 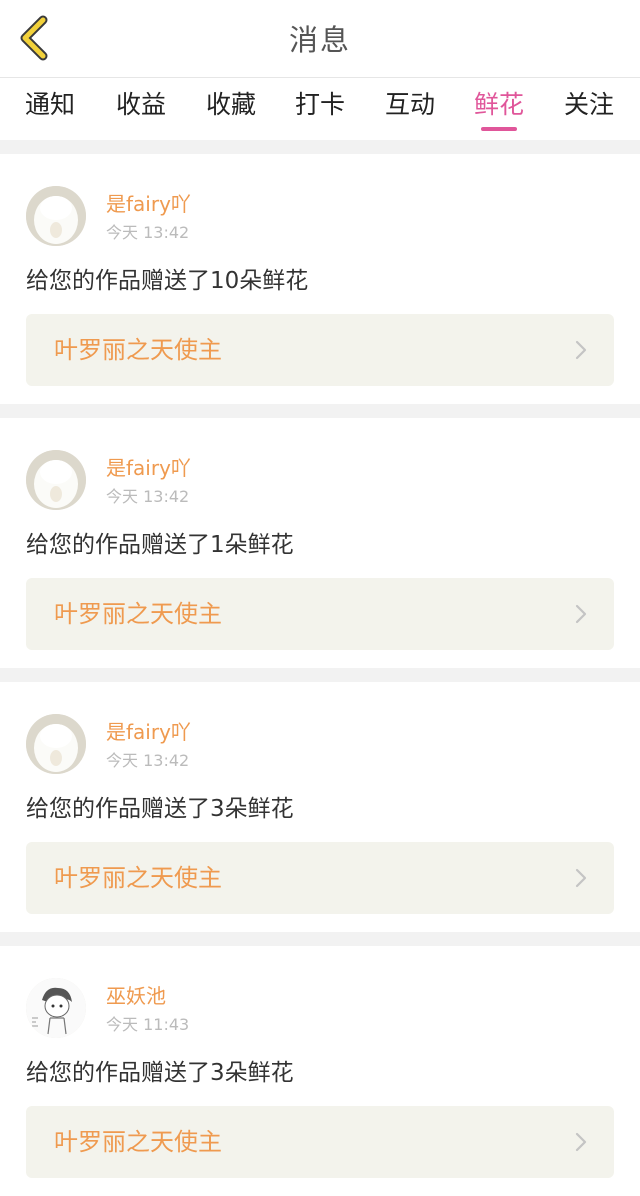 I want to click on tab-interactions: 互动, so click(x=410, y=109).